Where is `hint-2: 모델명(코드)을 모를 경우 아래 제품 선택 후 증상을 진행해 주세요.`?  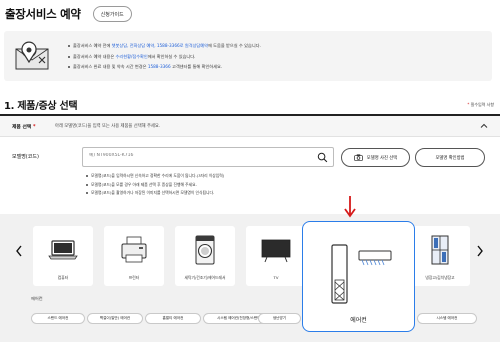 hint-2: 모델명(코드)을 모를 경우 아래 제품 선택 후 증상을 진행해 주세요. is located at coordinates (155, 185).